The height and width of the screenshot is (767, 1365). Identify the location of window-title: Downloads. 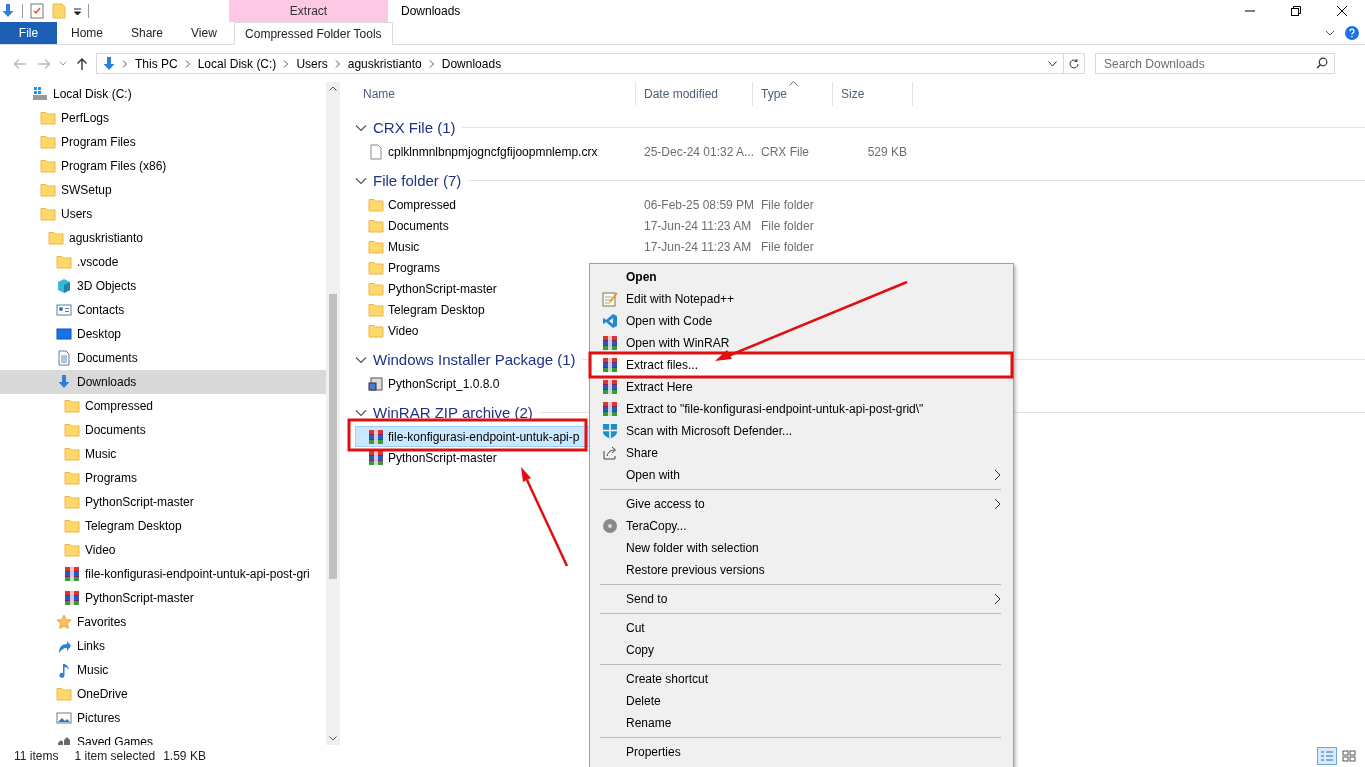
(430, 11).